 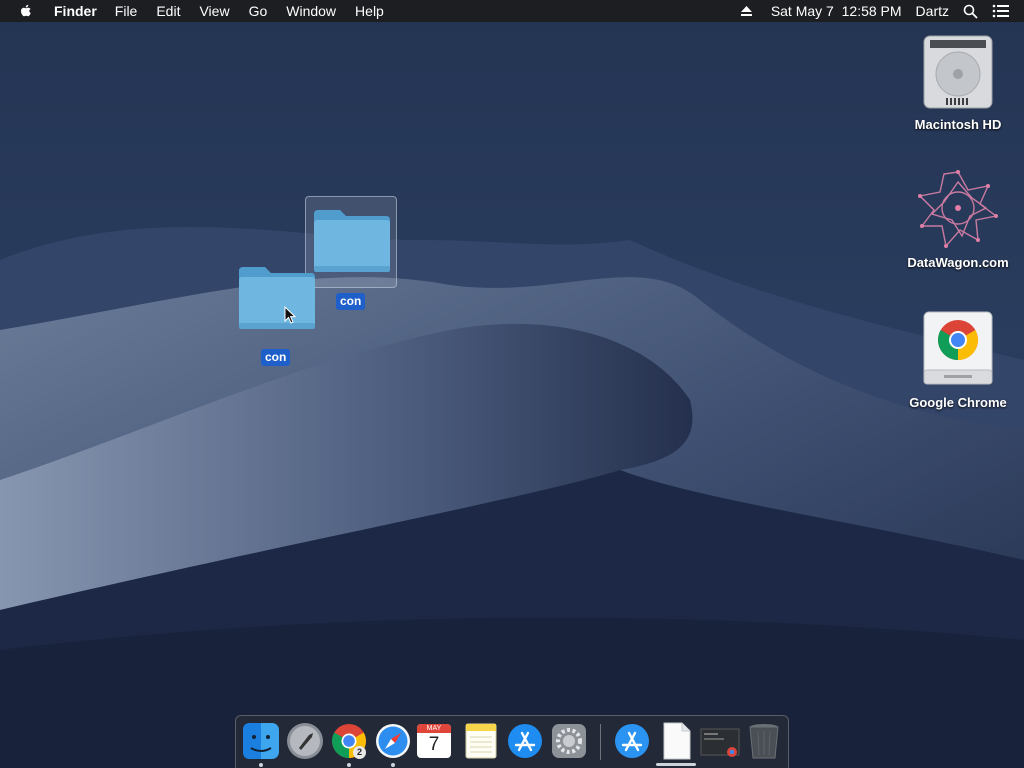 I want to click on dock-separator, so click(x=600, y=742).